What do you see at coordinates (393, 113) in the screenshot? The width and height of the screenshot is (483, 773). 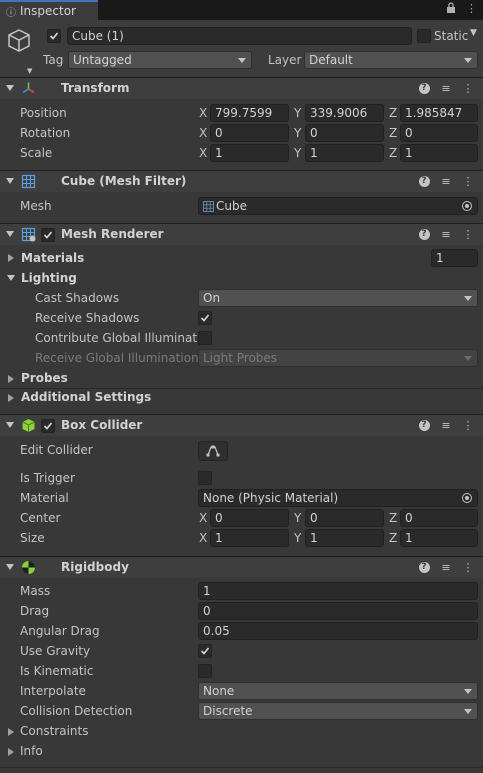 I see `position-z-axis: Z` at bounding box center [393, 113].